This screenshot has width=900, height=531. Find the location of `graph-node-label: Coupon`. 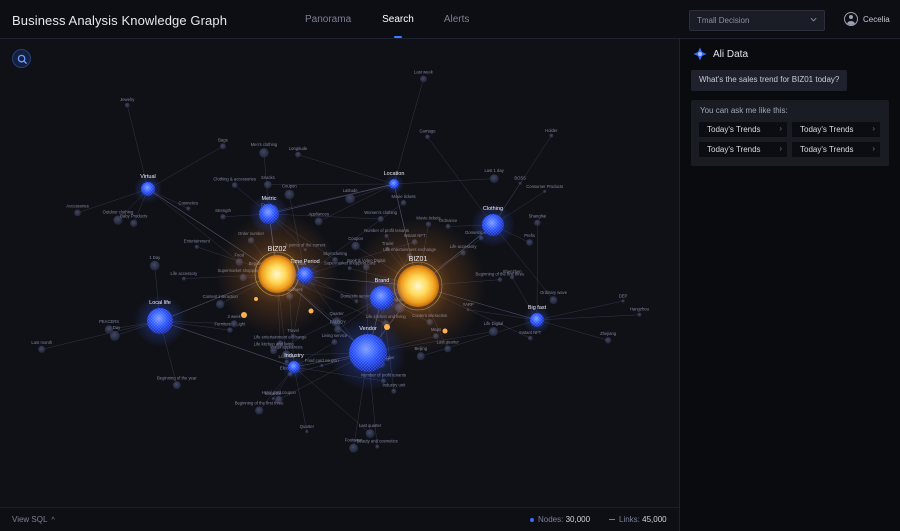

graph-node-label: Coupon is located at coordinates (355, 238).